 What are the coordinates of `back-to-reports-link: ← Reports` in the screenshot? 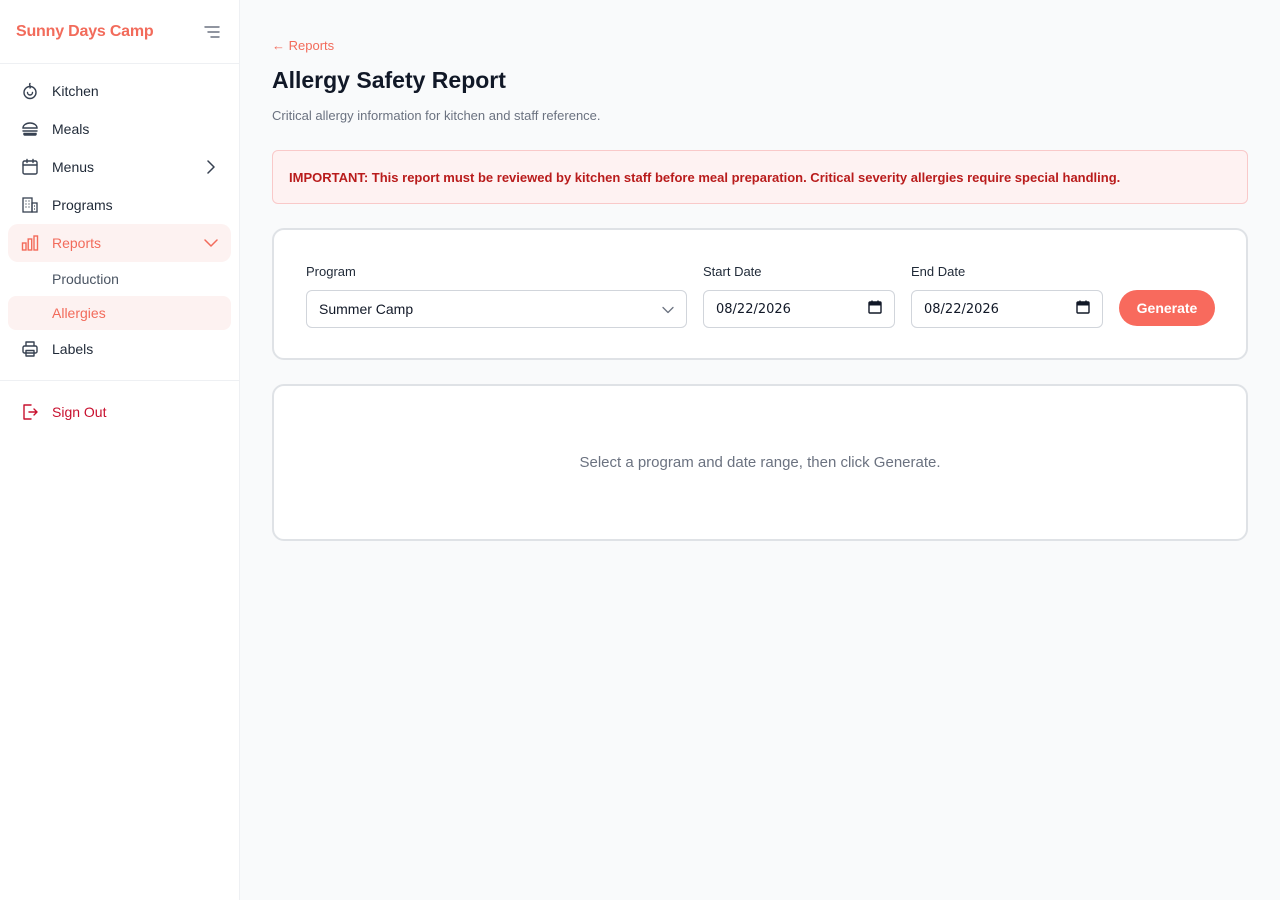 It's located at (303, 45).